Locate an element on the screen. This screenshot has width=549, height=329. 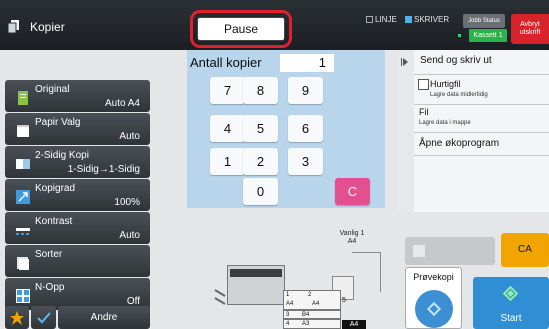
file-item: Fil is located at coordinates (424, 112).